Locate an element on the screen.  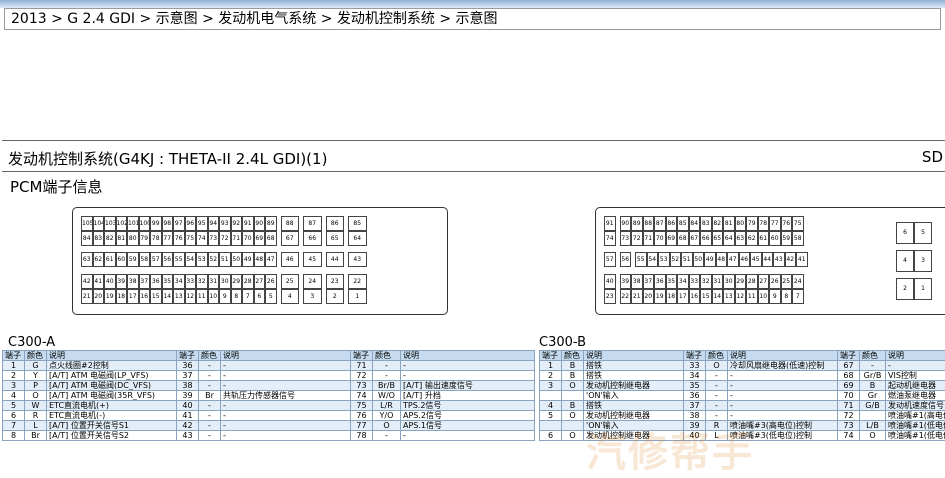
header-color: 颜色 is located at coordinates (210, 356).